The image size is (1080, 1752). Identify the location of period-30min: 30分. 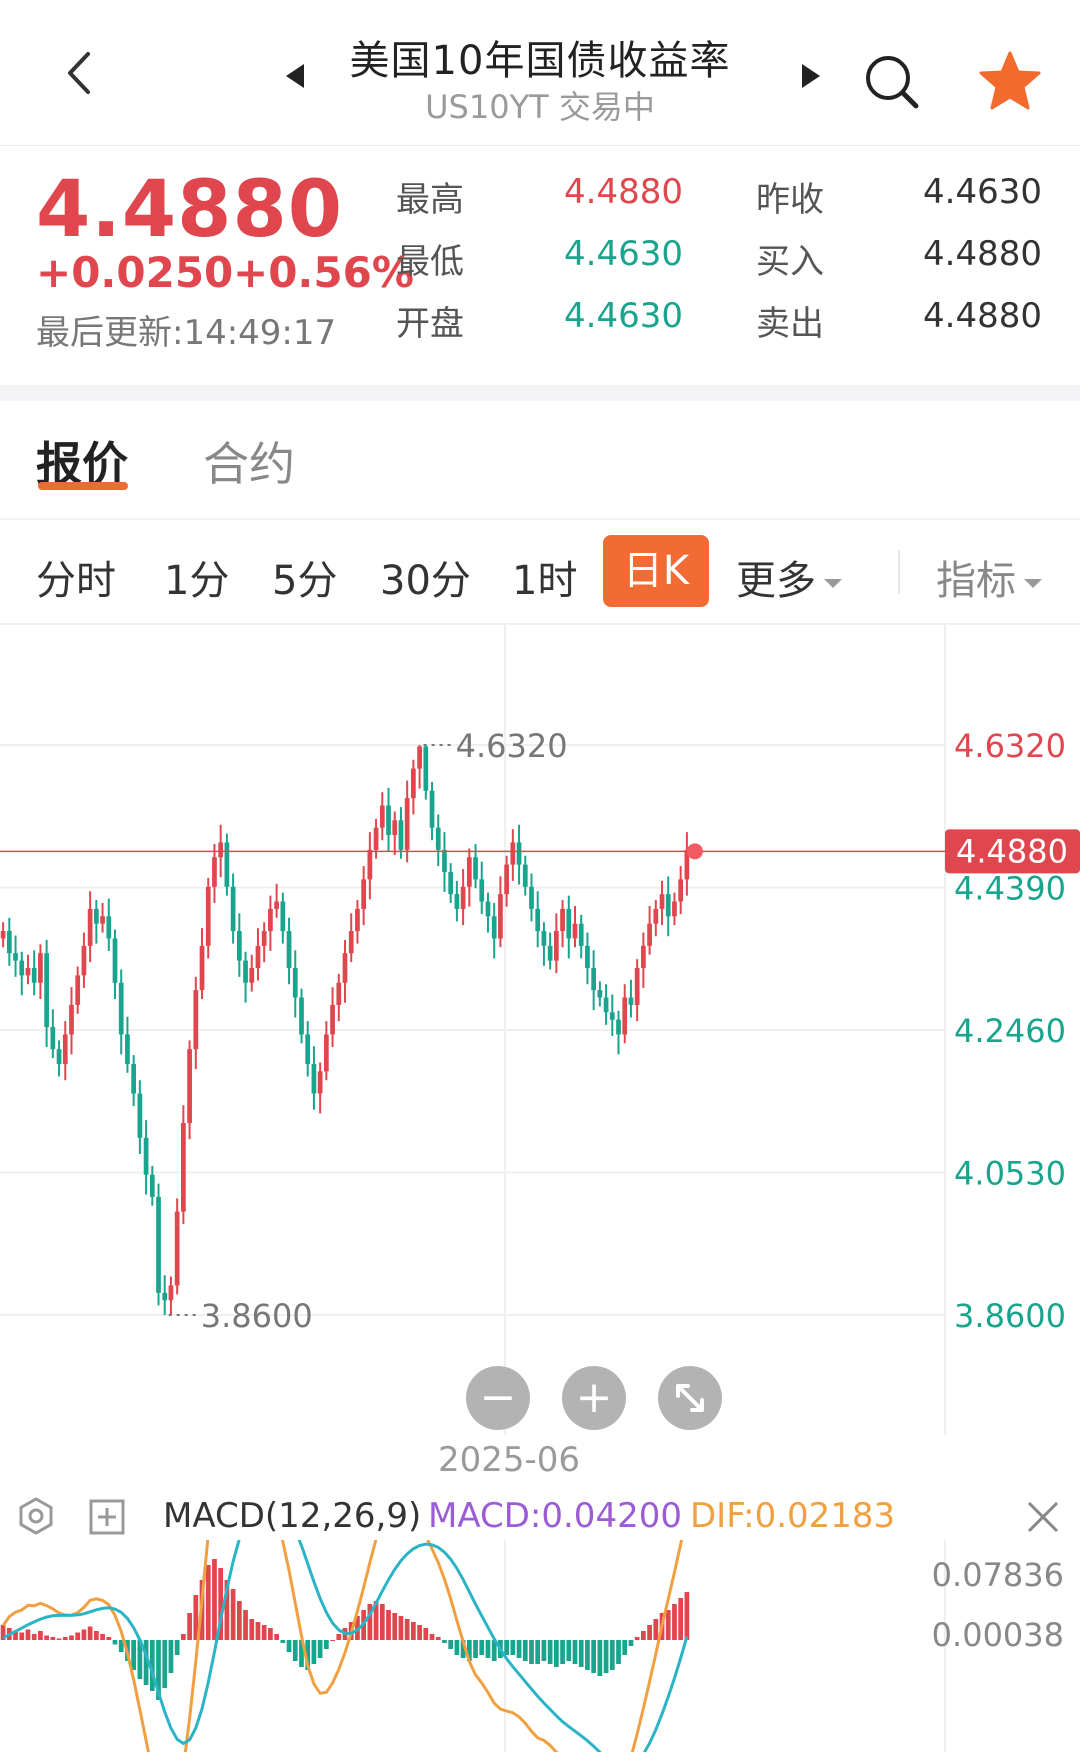
(425, 577).